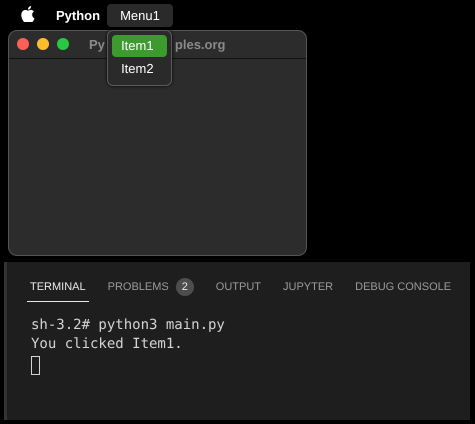 This screenshot has height=424, width=475. What do you see at coordinates (140, 15) in the screenshot?
I see `menu: Menu1` at bounding box center [140, 15].